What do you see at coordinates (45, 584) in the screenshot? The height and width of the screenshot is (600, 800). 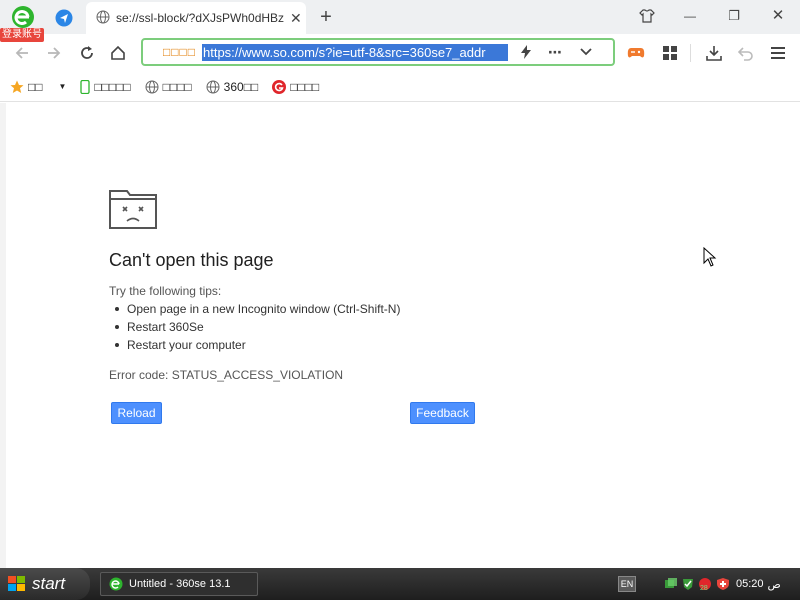 I see `start-button: start` at bounding box center [45, 584].